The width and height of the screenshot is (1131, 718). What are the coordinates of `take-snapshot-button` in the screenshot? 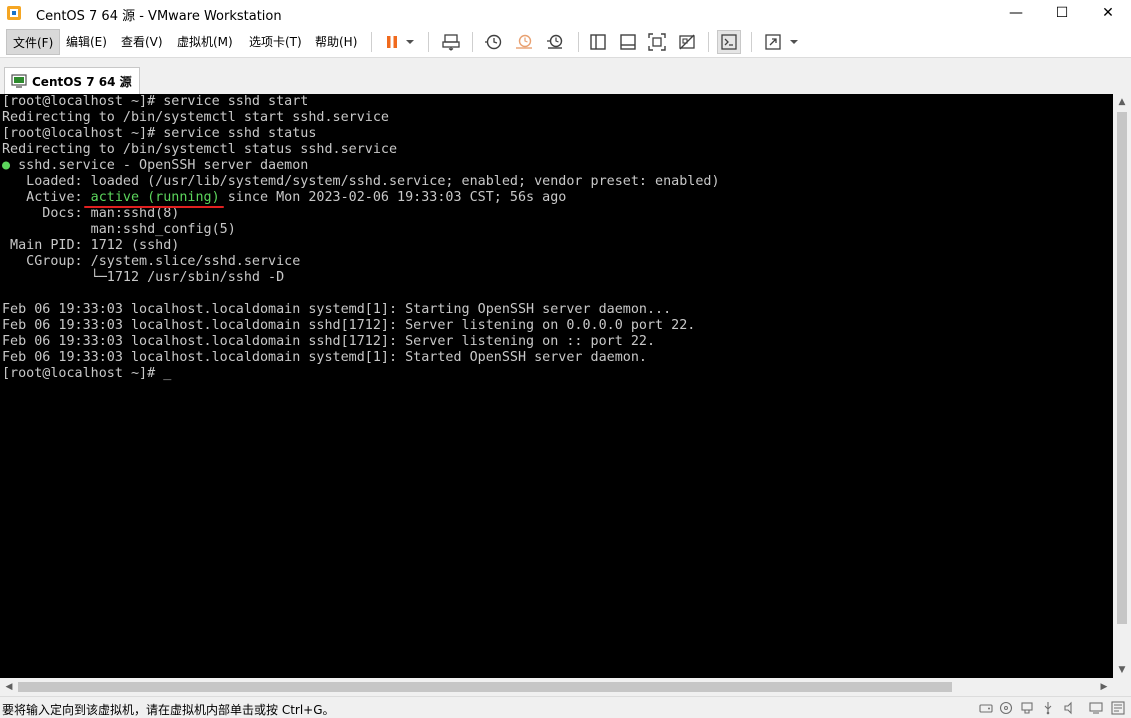 It's located at (493, 42).